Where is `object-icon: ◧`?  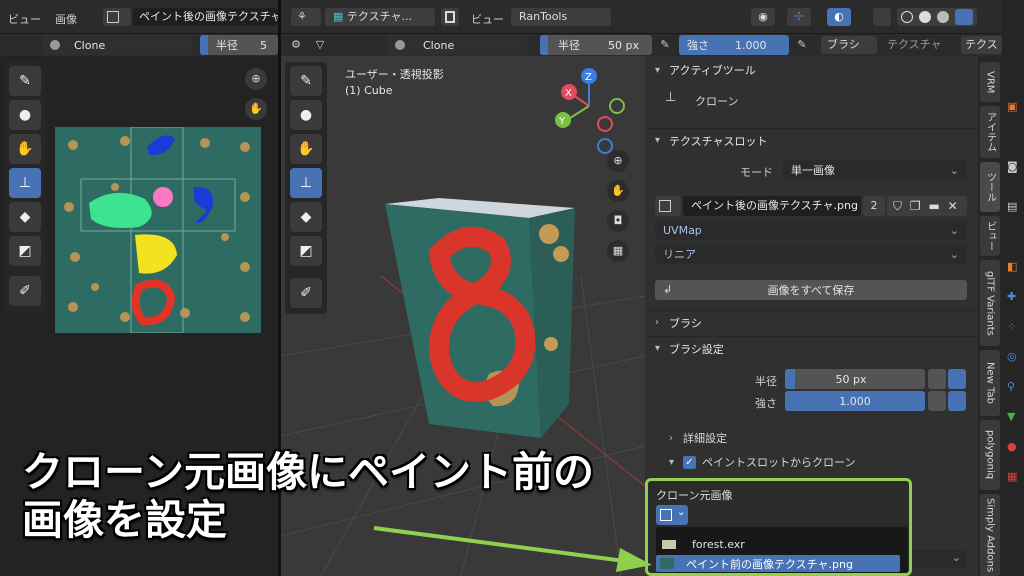
object-icon: ◧ is located at coordinates (1012, 266).